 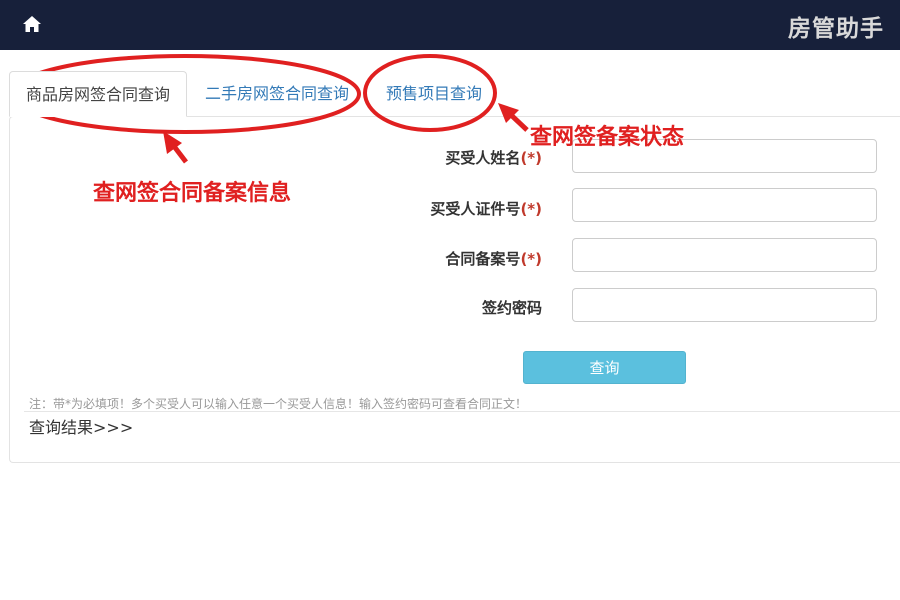 What do you see at coordinates (462, 411) in the screenshot?
I see `divider` at bounding box center [462, 411].